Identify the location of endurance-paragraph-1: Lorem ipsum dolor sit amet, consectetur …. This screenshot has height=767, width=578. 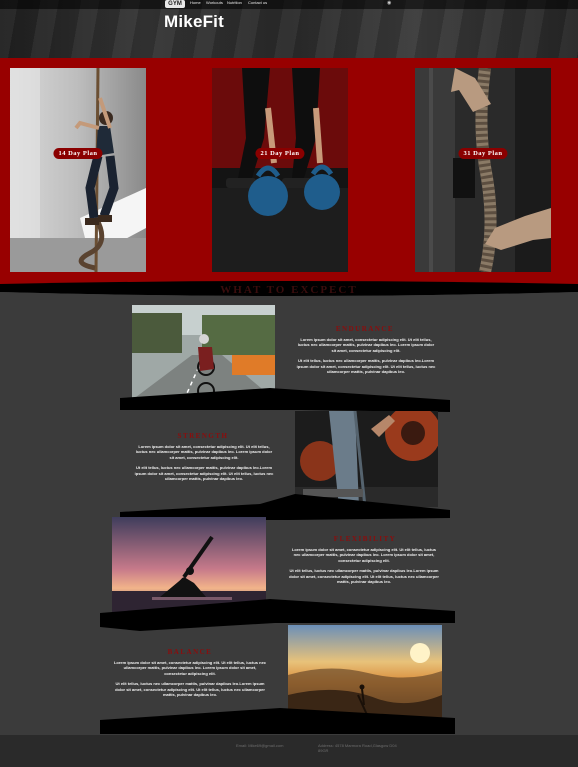
(366, 345).